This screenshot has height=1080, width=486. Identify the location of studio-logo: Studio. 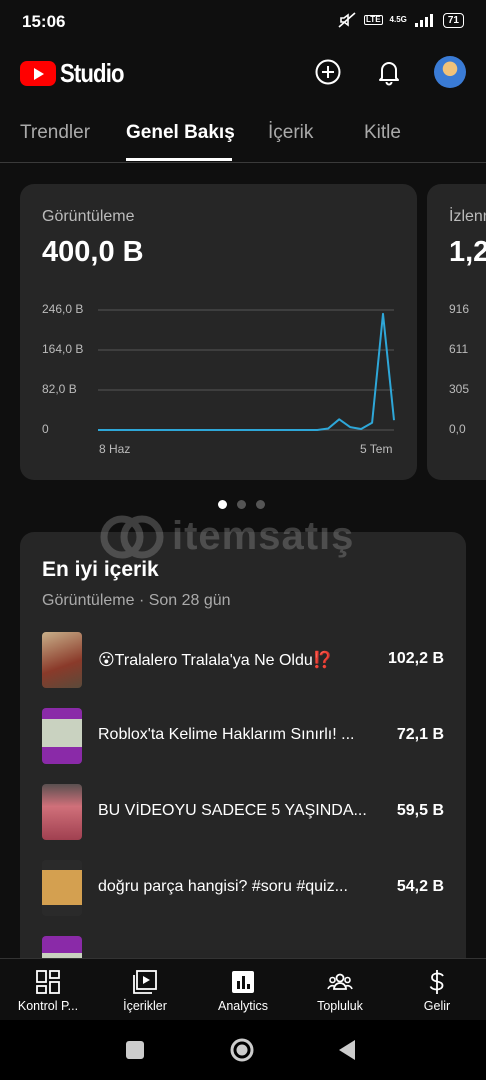
(77, 73).